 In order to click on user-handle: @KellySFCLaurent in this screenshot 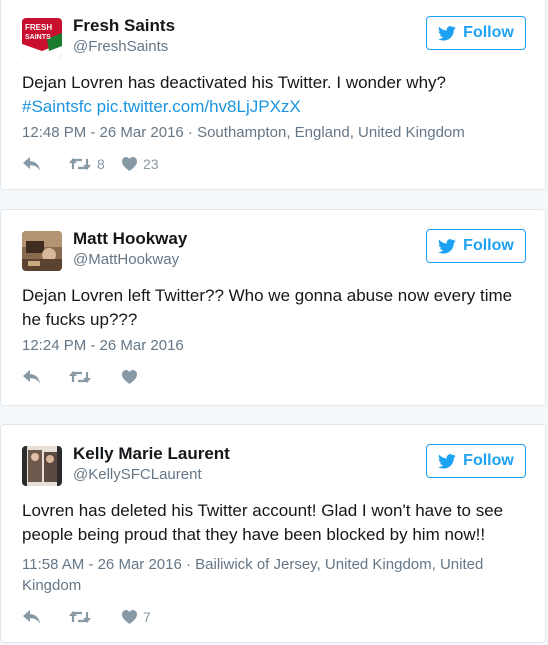, I will do `click(137, 474)`.